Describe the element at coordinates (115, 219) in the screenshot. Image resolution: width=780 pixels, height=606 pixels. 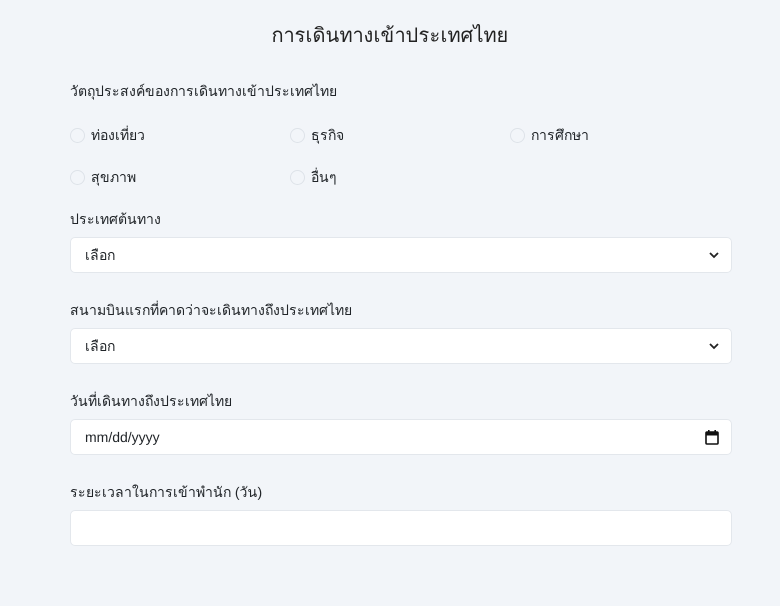
I see `field-label: ประเทศต้นทาง` at that location.